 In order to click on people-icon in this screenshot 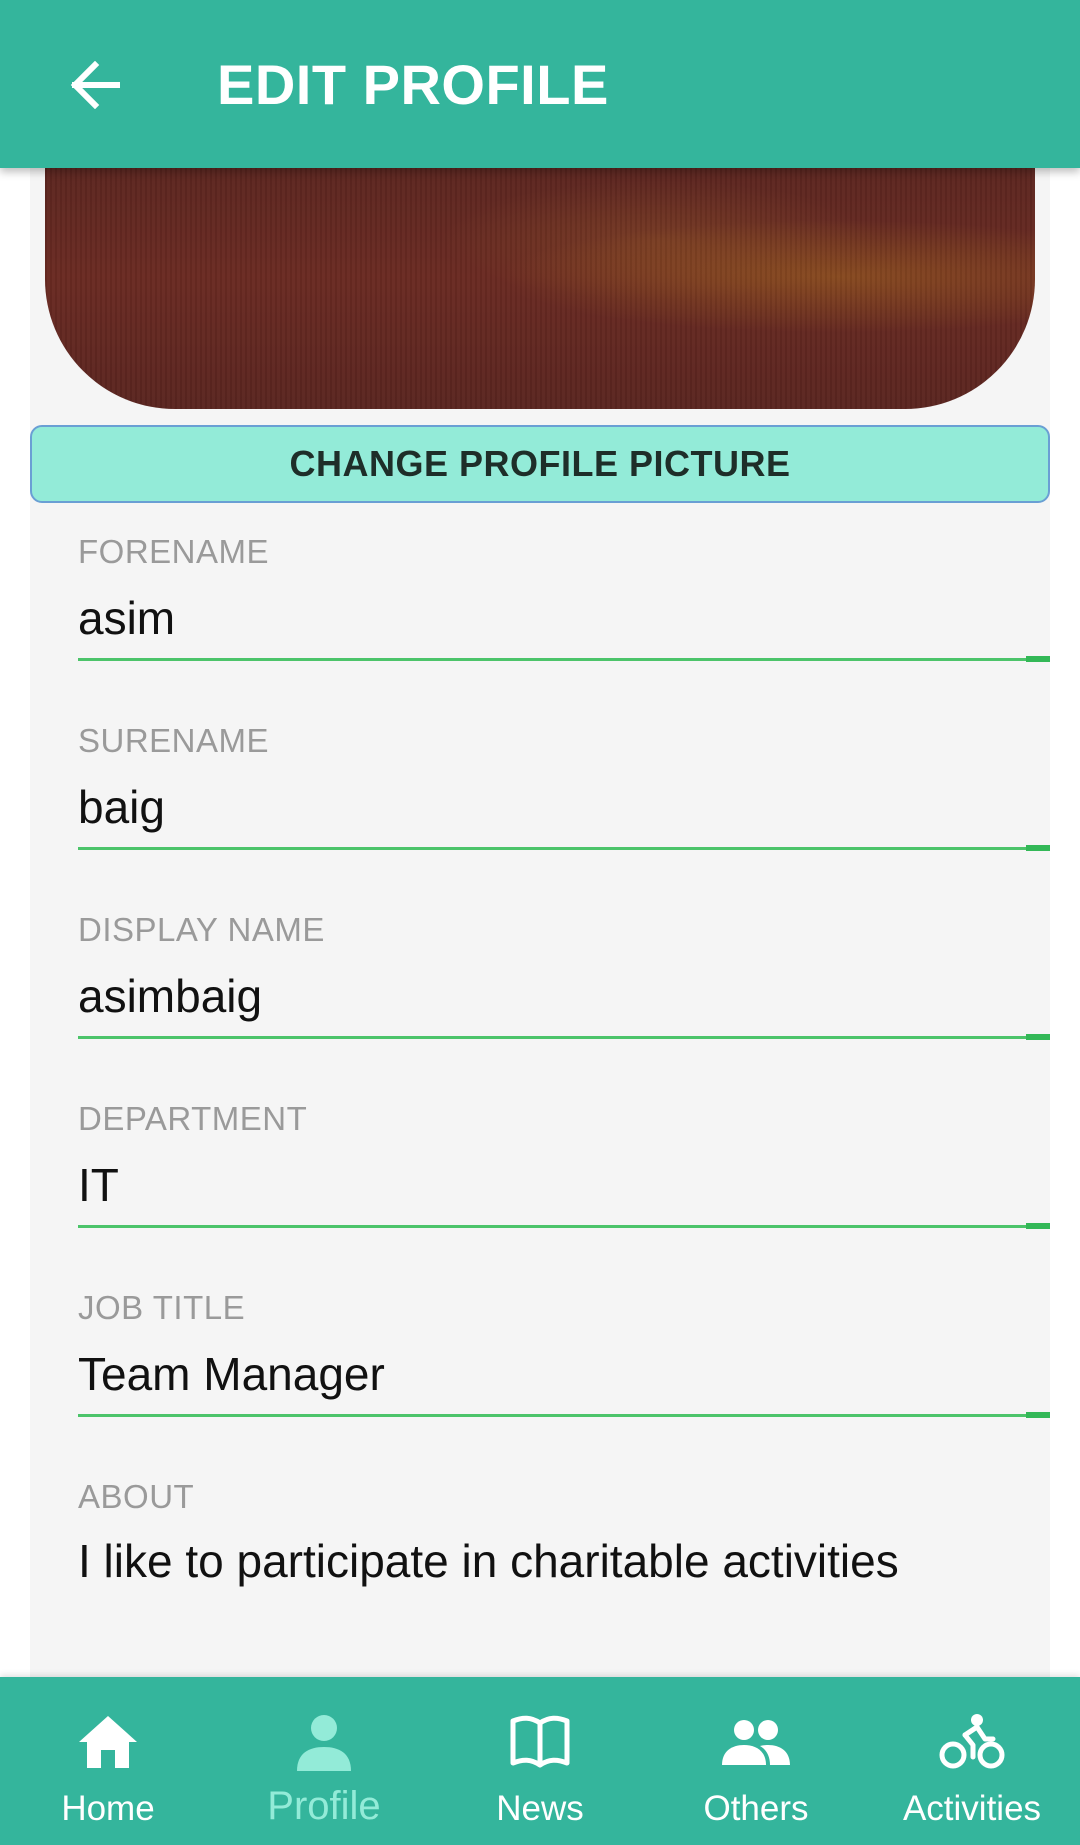, I will do `click(756, 1742)`.